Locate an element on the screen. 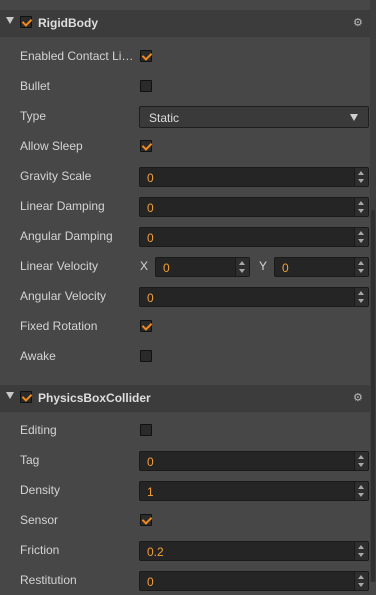 The height and width of the screenshot is (595, 376). label-bullet: Bullet is located at coordinates (35, 86).